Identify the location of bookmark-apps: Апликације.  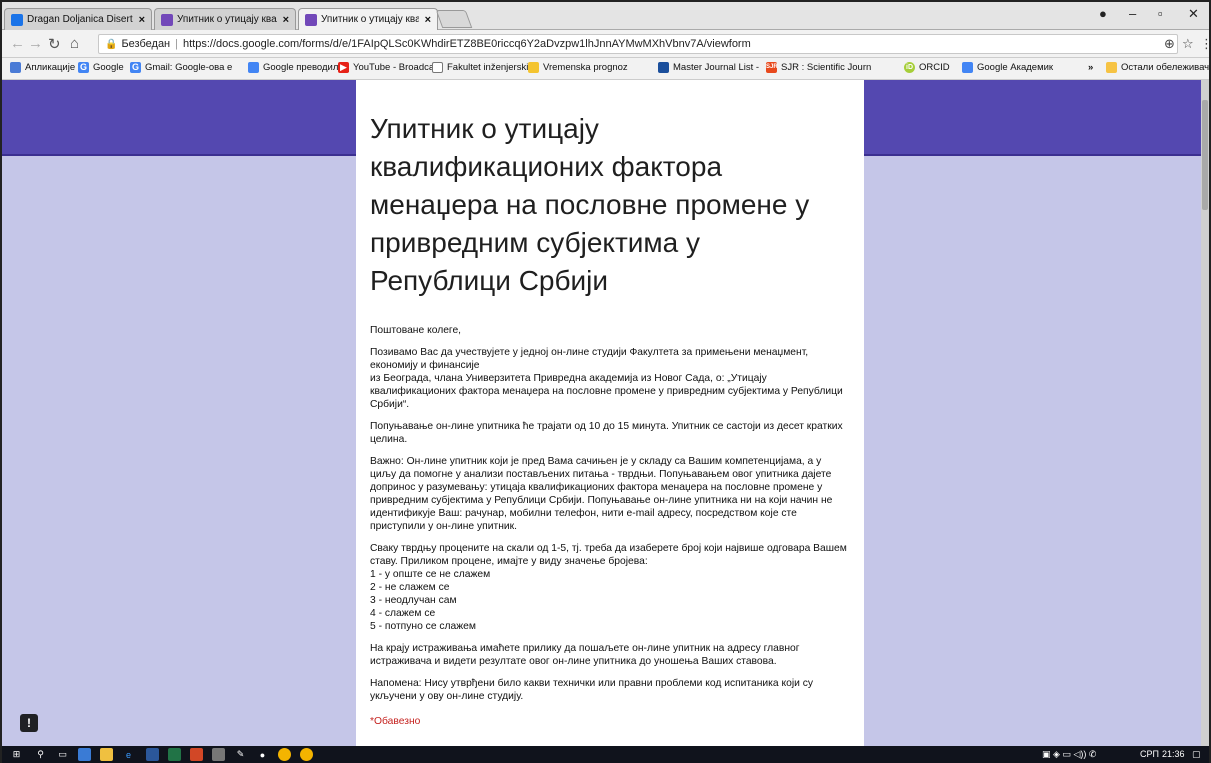
(42, 67).